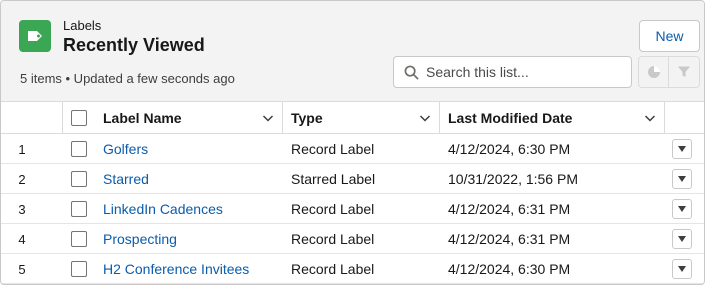 The width and height of the screenshot is (705, 285). Describe the element at coordinates (411, 72) in the screenshot. I see `search-icon` at that location.